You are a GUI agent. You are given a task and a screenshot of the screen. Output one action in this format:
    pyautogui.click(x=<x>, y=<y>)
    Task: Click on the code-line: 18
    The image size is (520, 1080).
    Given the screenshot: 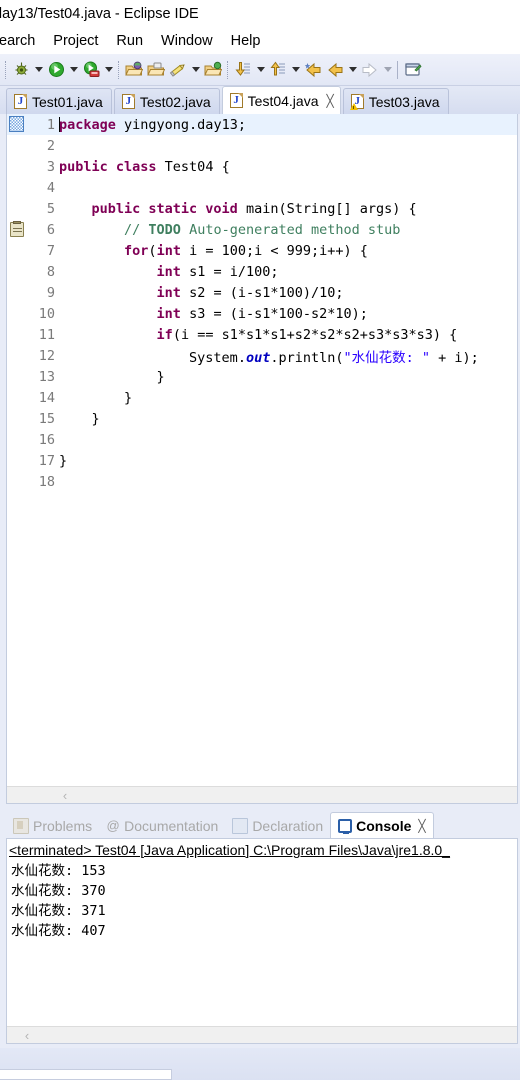 What is the action you would take?
    pyautogui.click(x=262, y=481)
    